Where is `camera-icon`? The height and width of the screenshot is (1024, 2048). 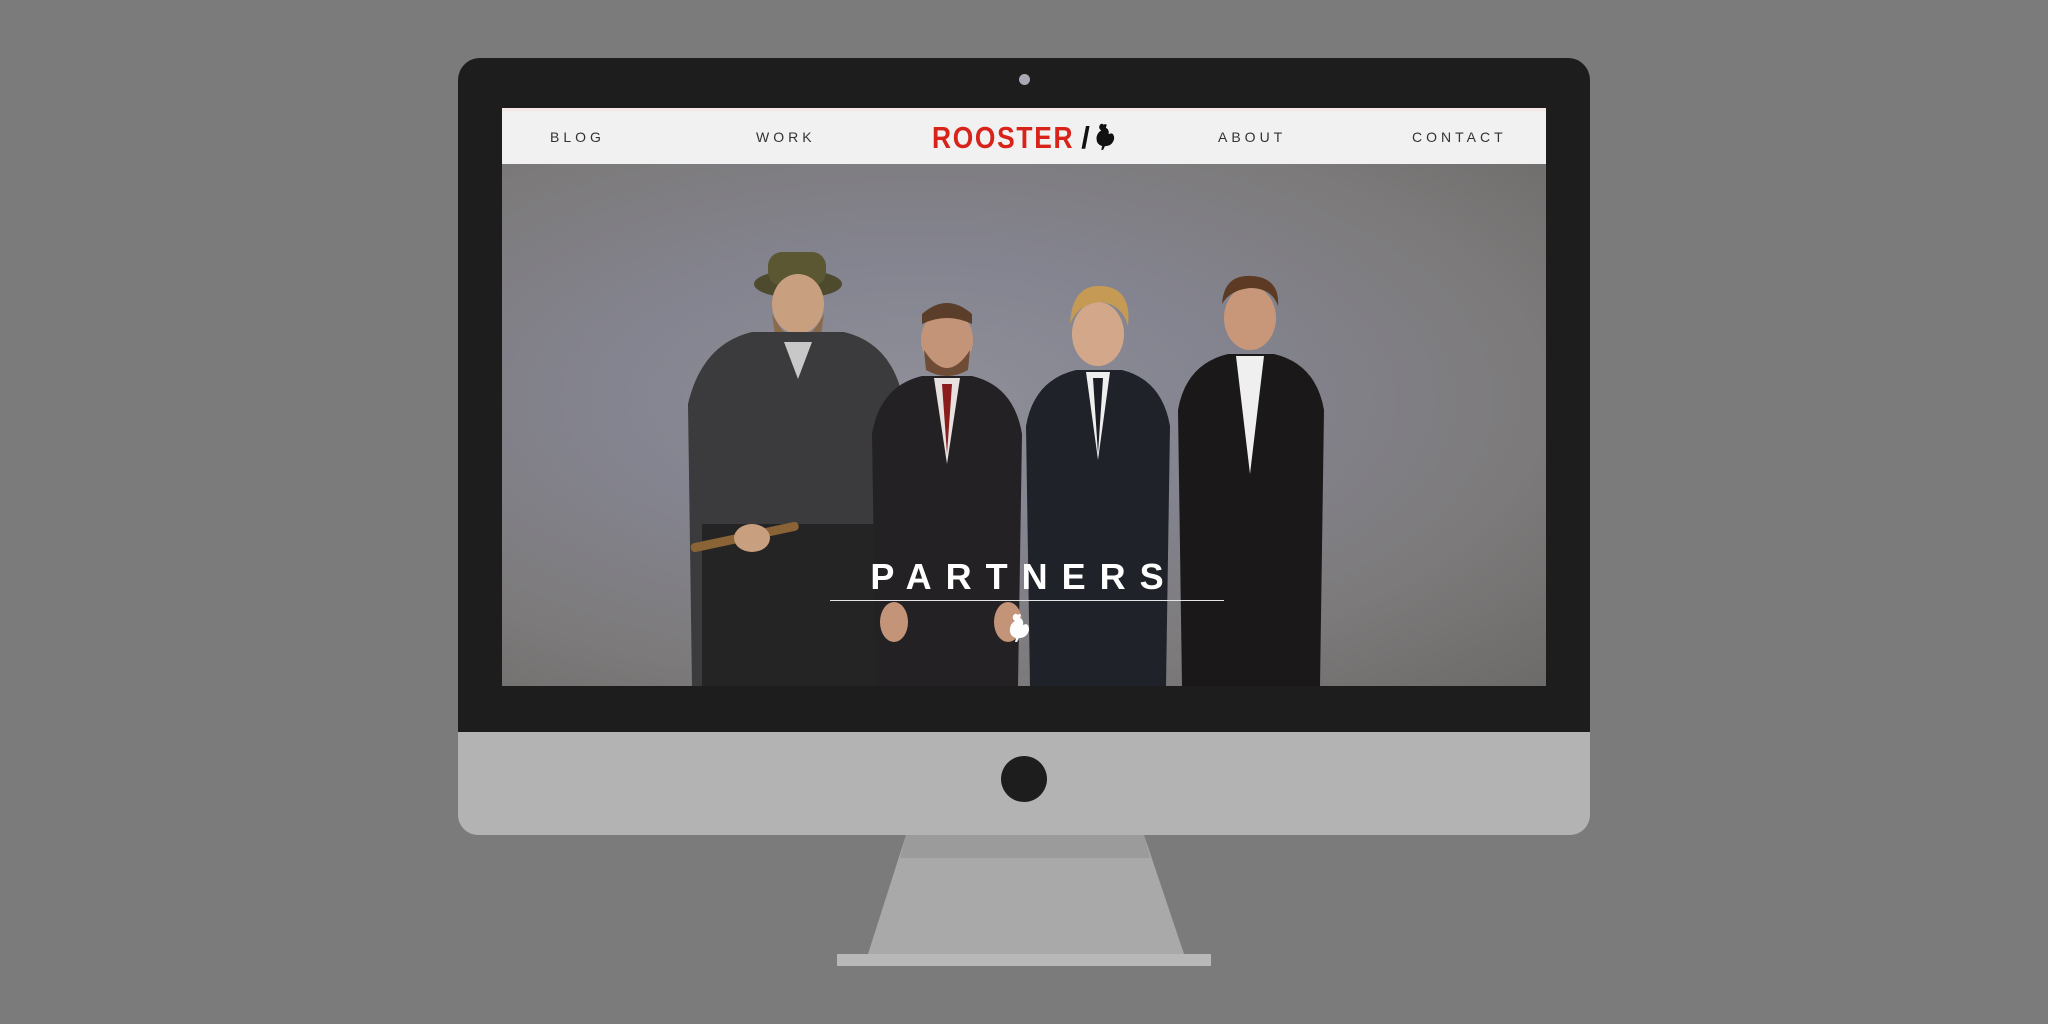
camera-icon is located at coordinates (1024, 79).